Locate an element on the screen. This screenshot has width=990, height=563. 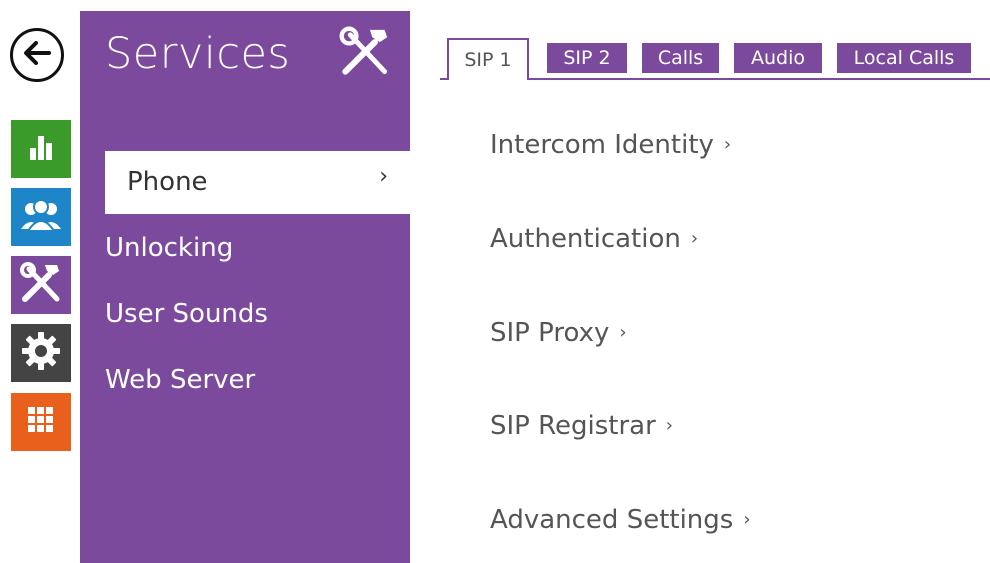
tab-sip-1: SIP 1 is located at coordinates (488, 59).